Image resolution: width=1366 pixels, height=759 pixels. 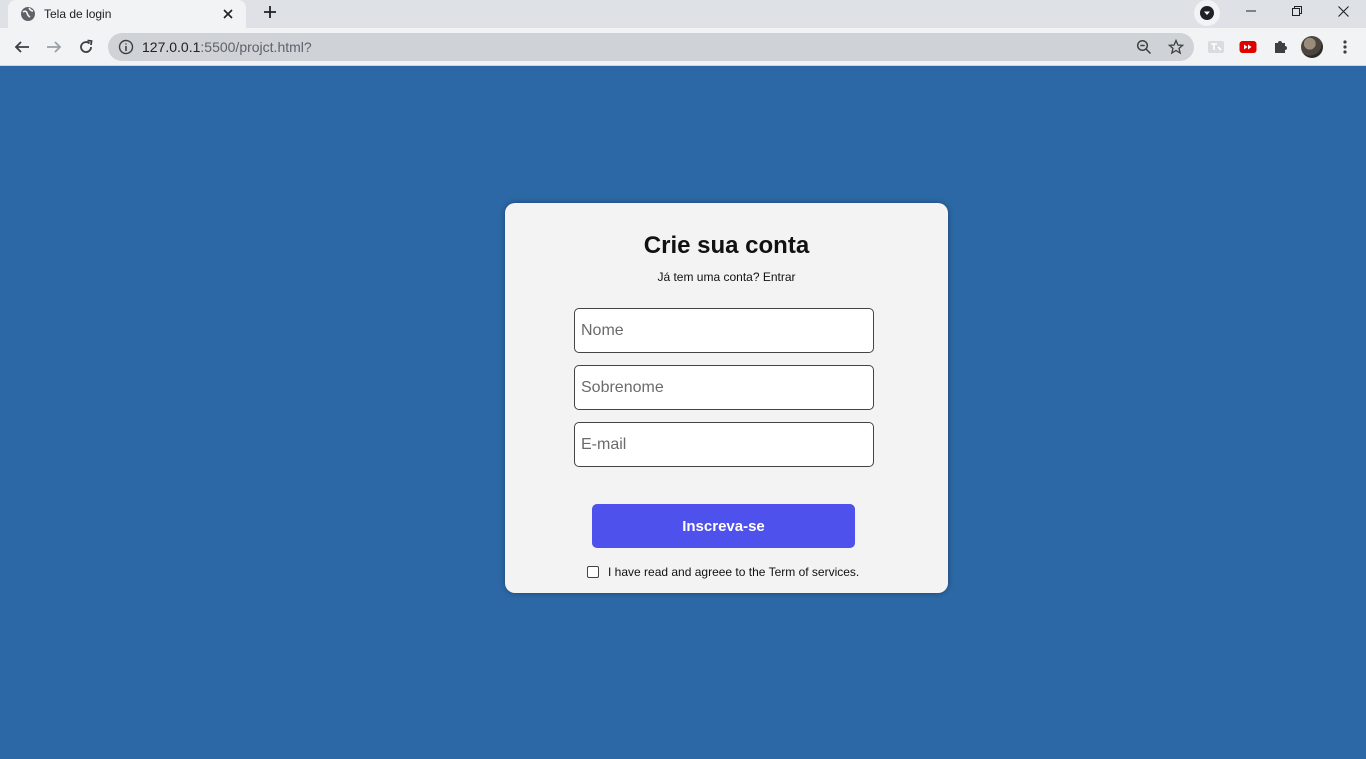 I want to click on restore-icon, so click(x=1297, y=11).